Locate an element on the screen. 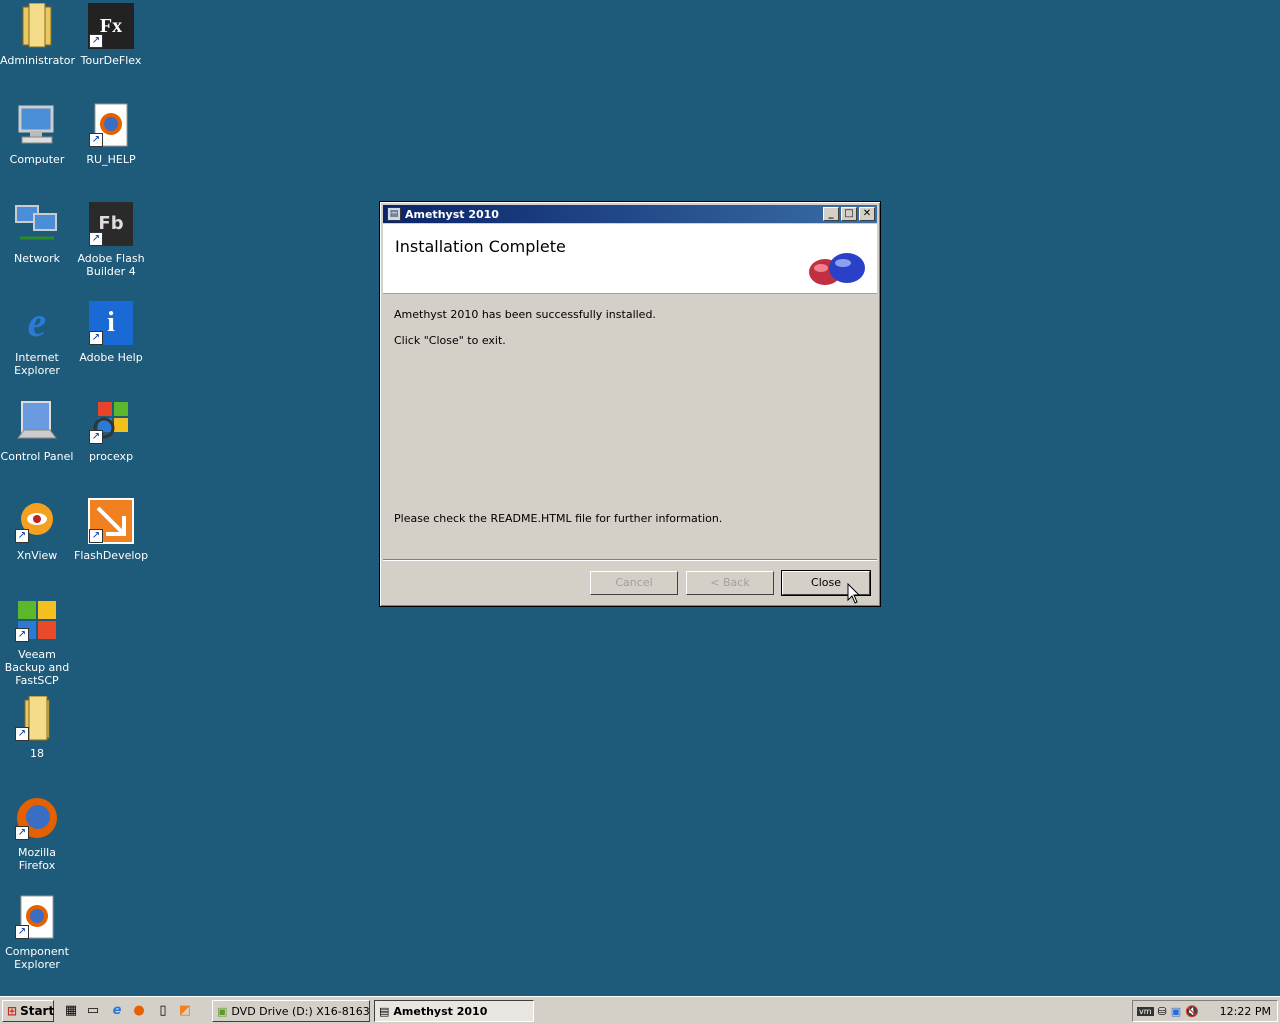  desktop-icon-internet-explorer: e Internet Explorer is located at coordinates (37, 338).